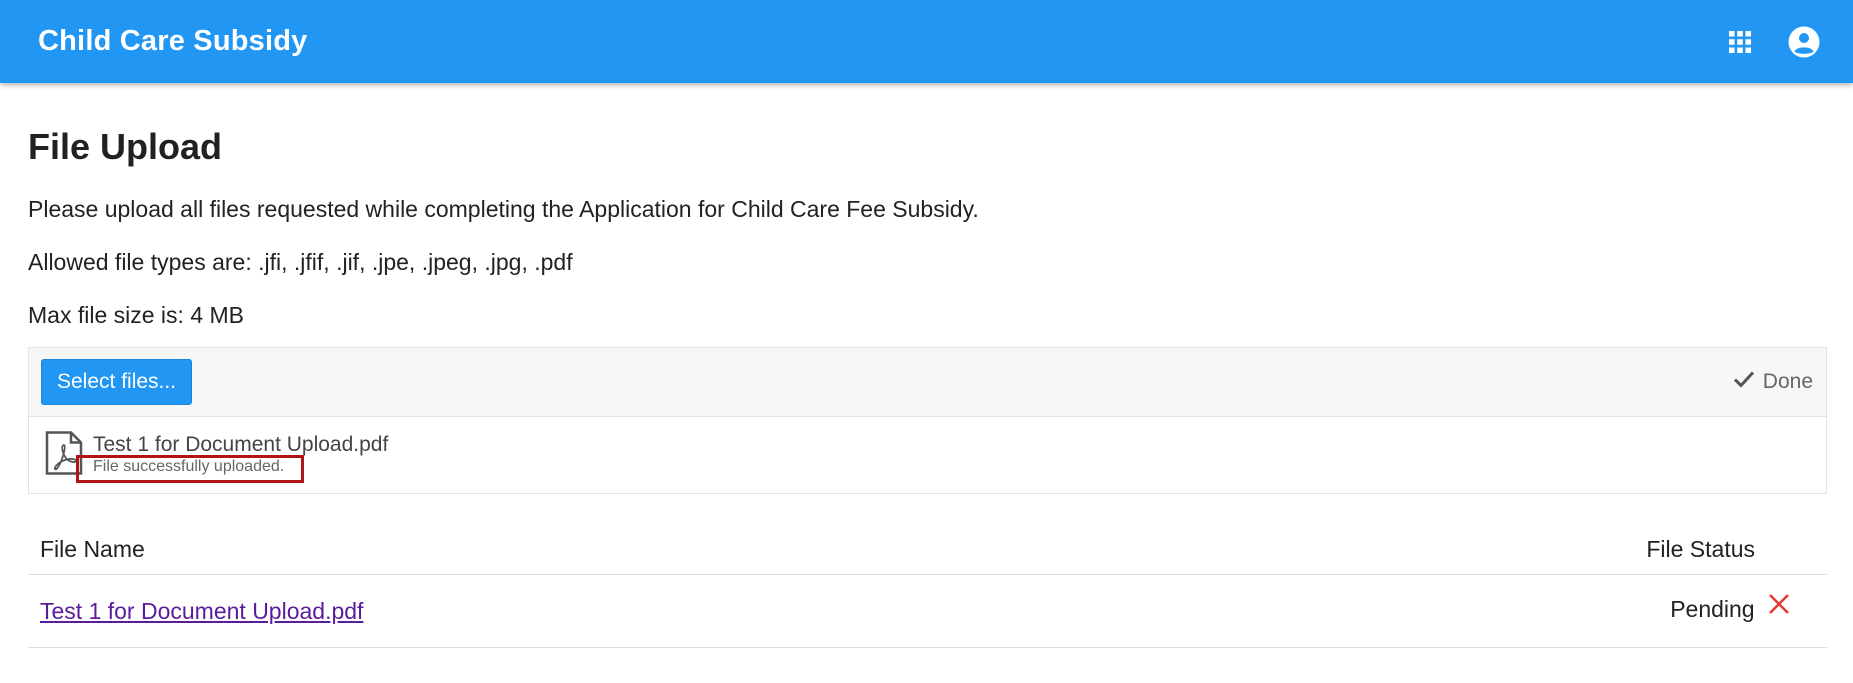 The width and height of the screenshot is (1853, 683). What do you see at coordinates (1744, 382) in the screenshot?
I see `check-icon` at bounding box center [1744, 382].